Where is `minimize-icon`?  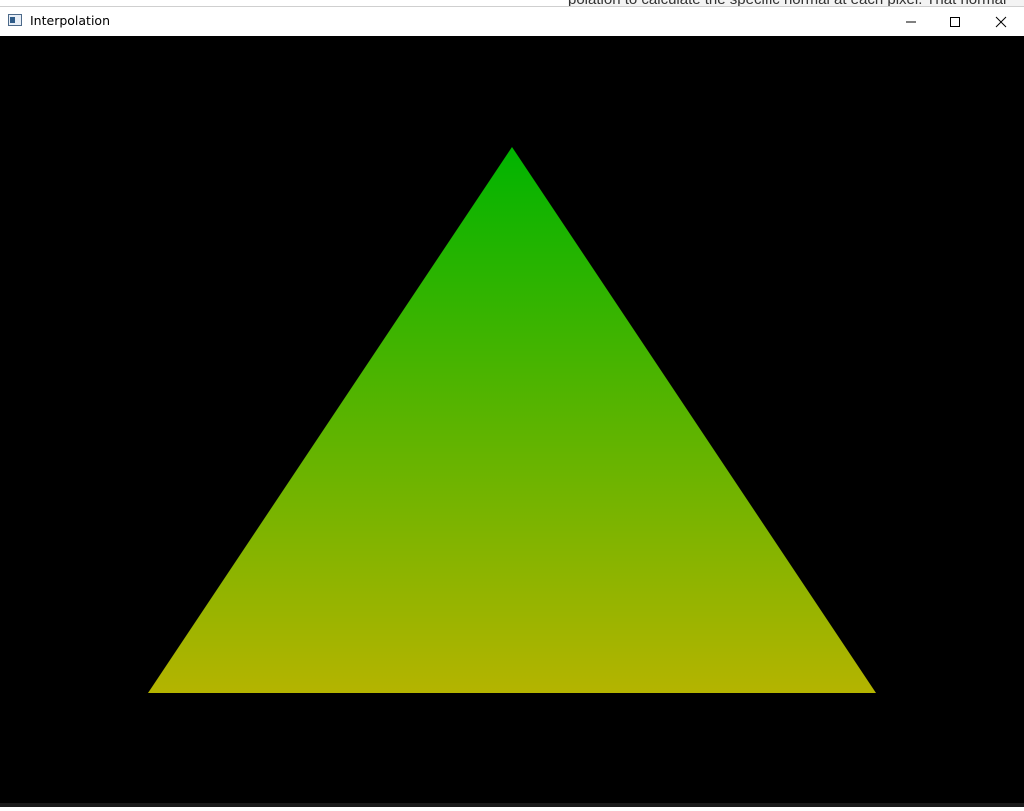
minimize-icon is located at coordinates (911, 21).